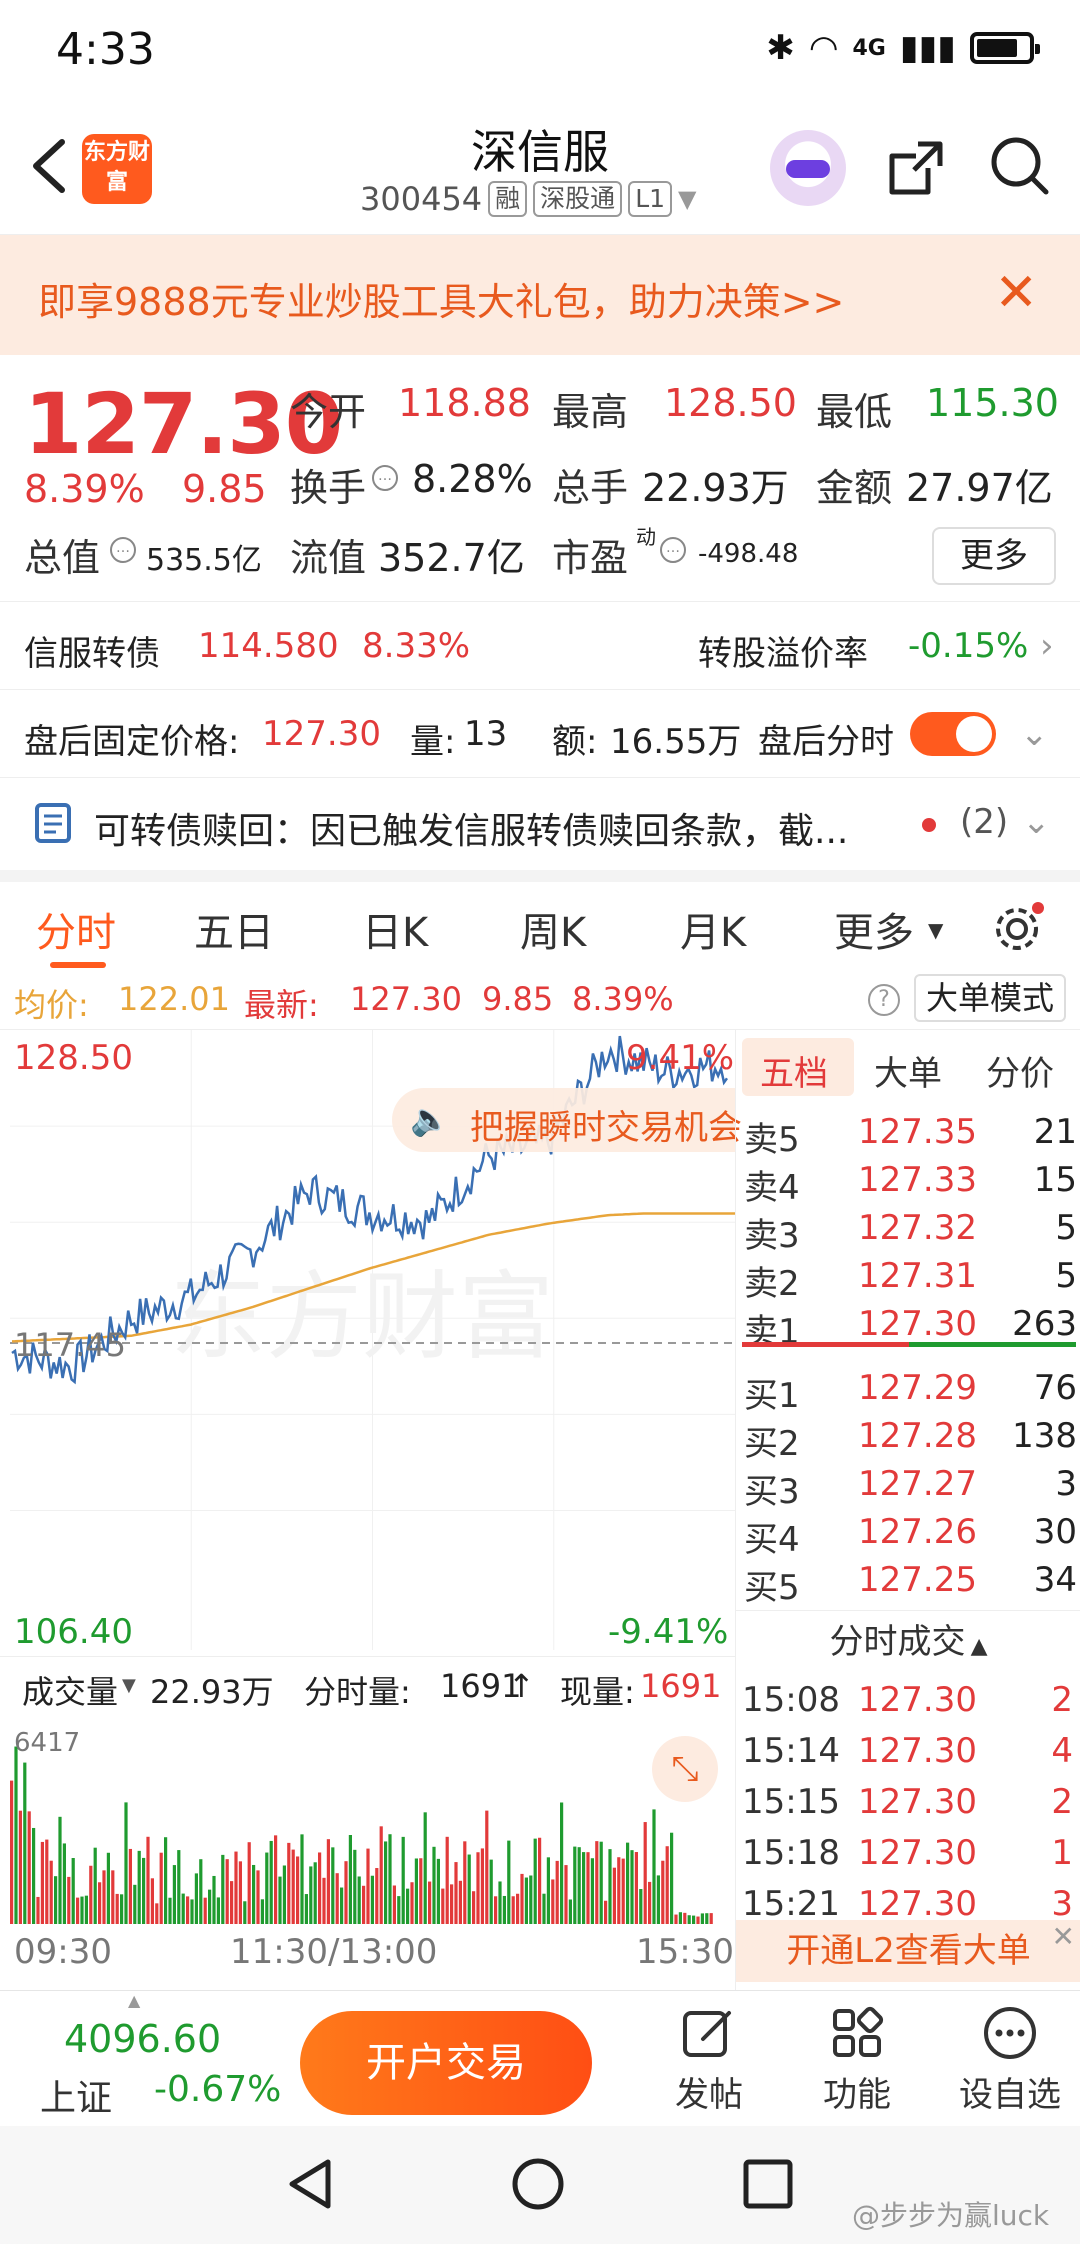 This screenshot has height=2244, width=1080. What do you see at coordinates (794, 1070) in the screenshot?
I see `tab-five-level: 五档` at bounding box center [794, 1070].